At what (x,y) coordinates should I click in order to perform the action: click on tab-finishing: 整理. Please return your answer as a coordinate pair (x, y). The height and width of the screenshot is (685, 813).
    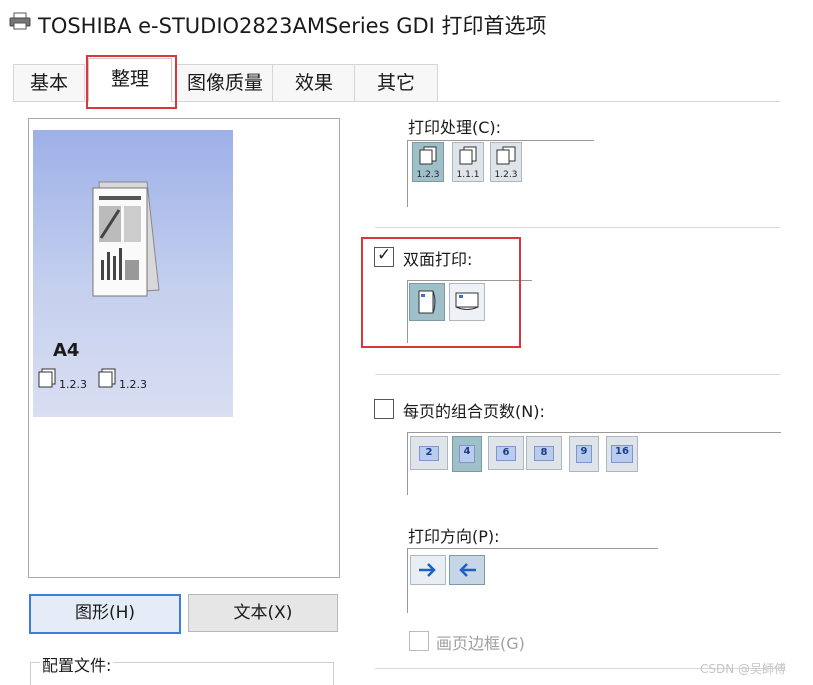
    Looking at the image, I should click on (130, 80).